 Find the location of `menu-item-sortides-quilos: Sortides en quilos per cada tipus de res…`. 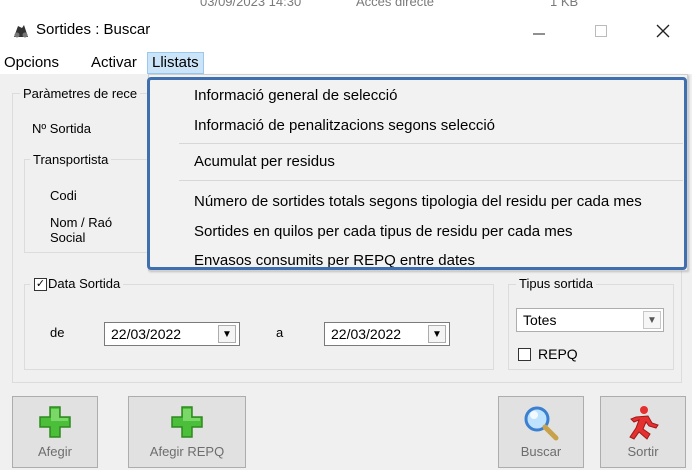

menu-item-sortides-quilos: Sortides en quilos per cada tipus de res… is located at coordinates (383, 231).